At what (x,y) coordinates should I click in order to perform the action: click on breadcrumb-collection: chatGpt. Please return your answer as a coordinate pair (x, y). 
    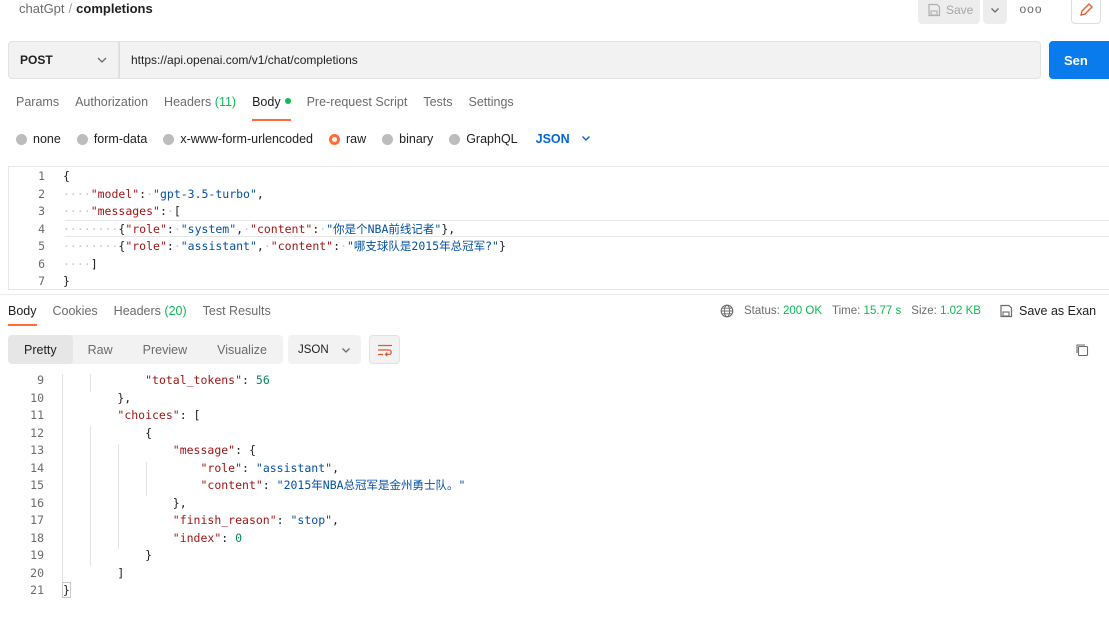
    Looking at the image, I should click on (42, 8).